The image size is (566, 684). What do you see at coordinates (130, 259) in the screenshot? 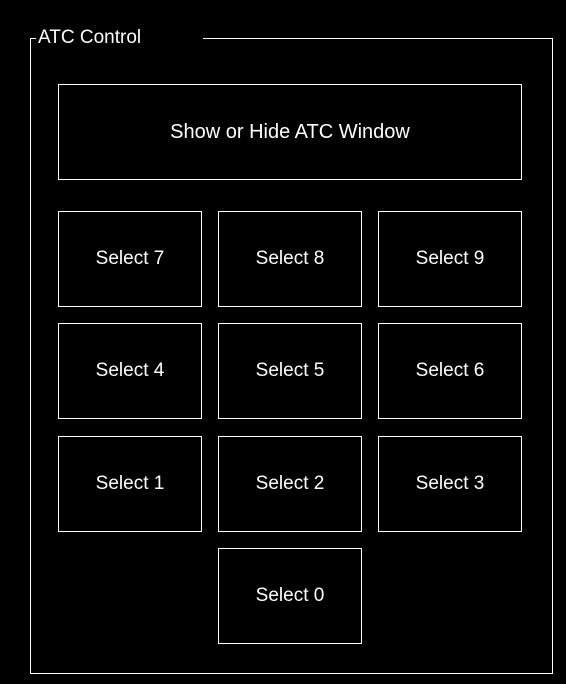
I see `select-7-button: Select 7` at bounding box center [130, 259].